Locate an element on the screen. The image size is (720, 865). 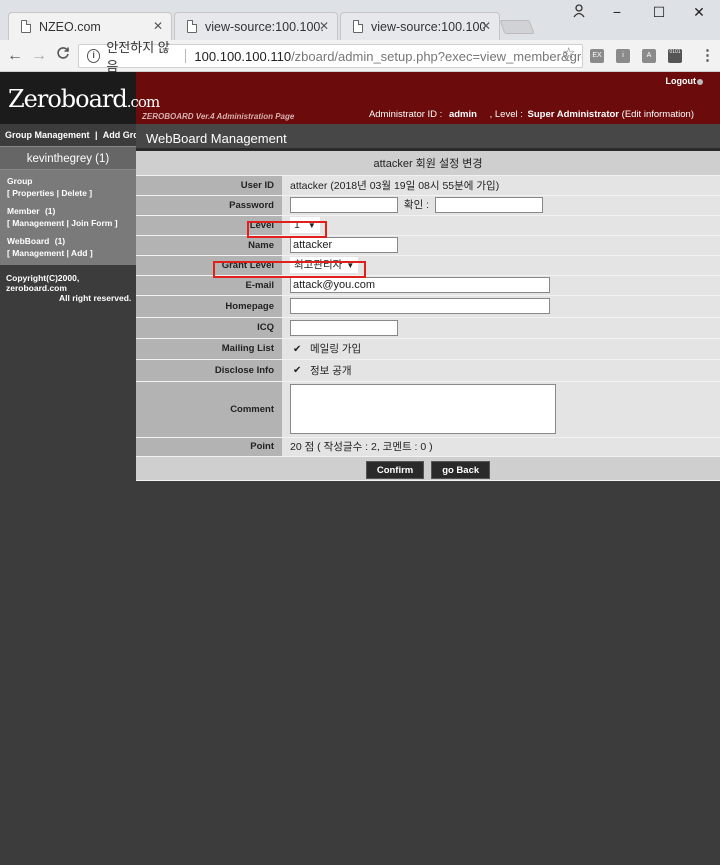
level-label: , Level : is located at coordinates (506, 114).